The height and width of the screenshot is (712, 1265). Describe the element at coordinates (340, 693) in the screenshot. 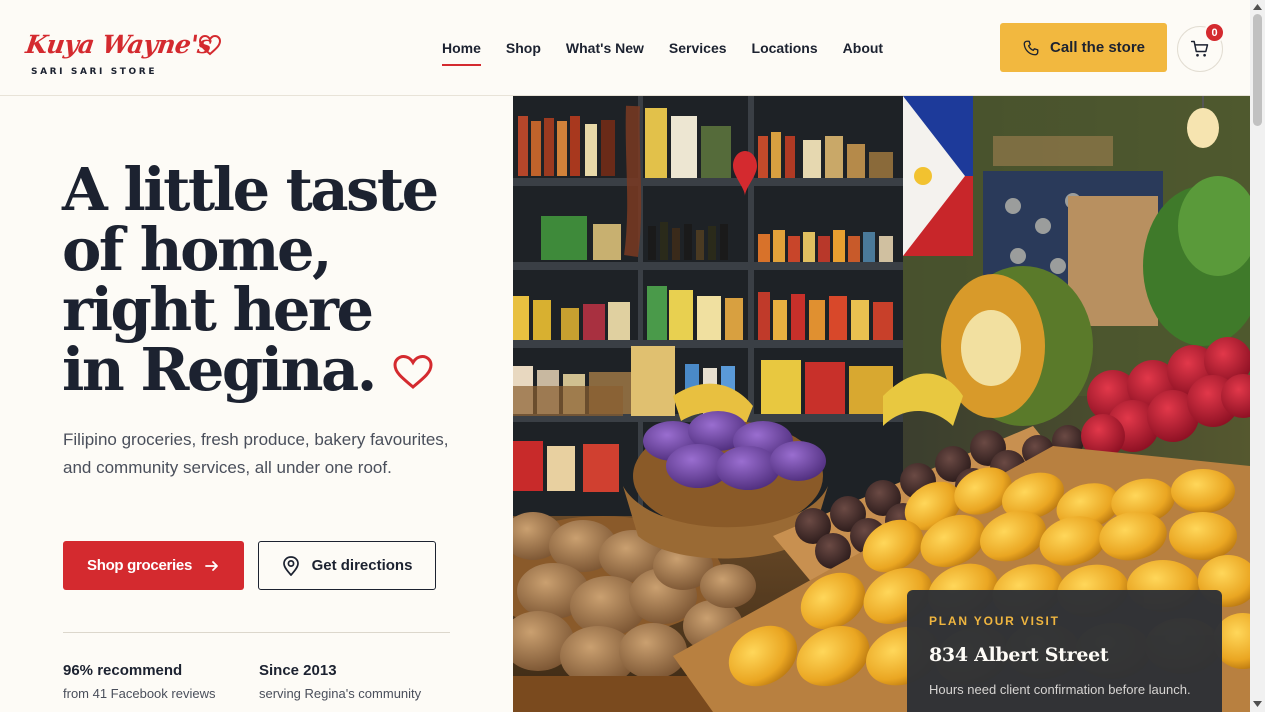

I see `stat-subtitle: serving Regina's community` at that location.